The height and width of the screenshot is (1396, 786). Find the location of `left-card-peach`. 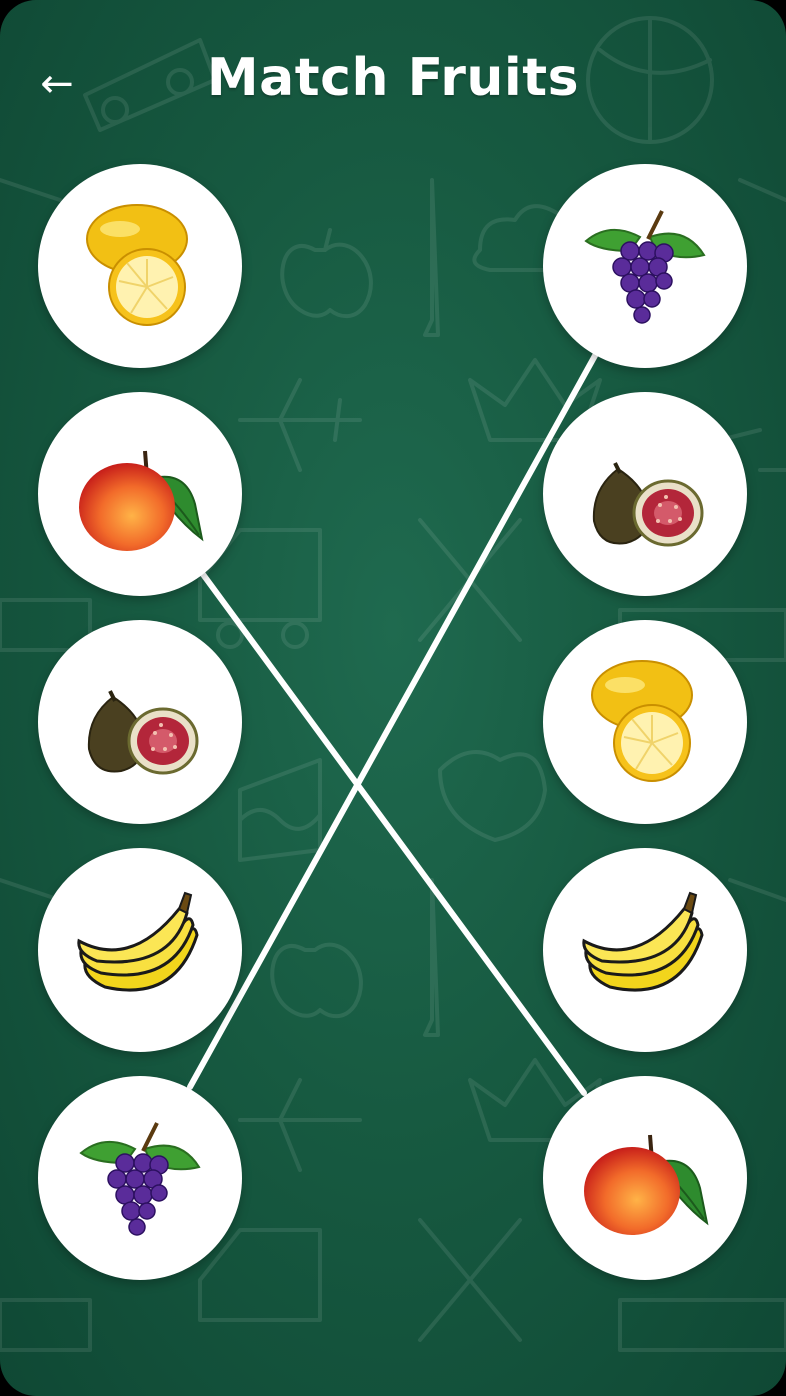

left-card-peach is located at coordinates (140, 494).